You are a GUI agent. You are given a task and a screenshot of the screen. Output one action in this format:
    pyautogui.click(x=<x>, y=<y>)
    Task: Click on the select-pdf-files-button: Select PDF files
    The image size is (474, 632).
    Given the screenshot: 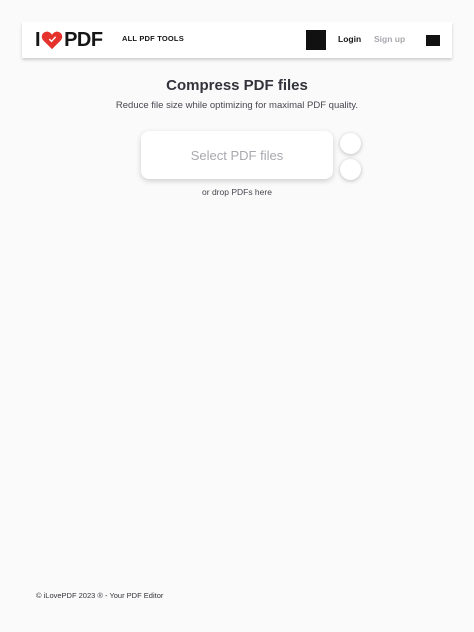 What is the action you would take?
    pyautogui.click(x=237, y=155)
    